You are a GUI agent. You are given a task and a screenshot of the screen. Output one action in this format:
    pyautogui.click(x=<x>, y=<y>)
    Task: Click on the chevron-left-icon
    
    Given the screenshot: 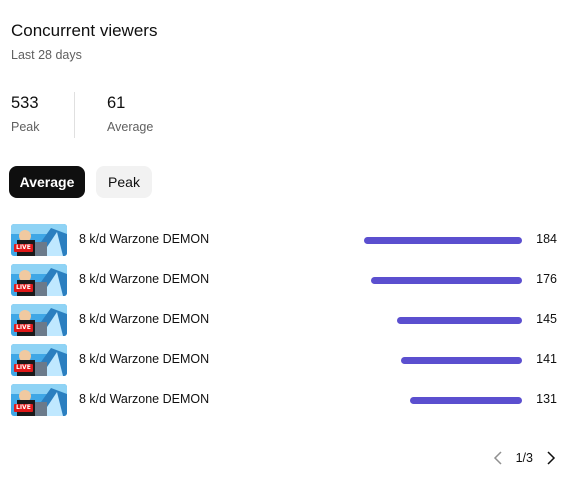 What is the action you would take?
    pyautogui.click(x=498, y=458)
    